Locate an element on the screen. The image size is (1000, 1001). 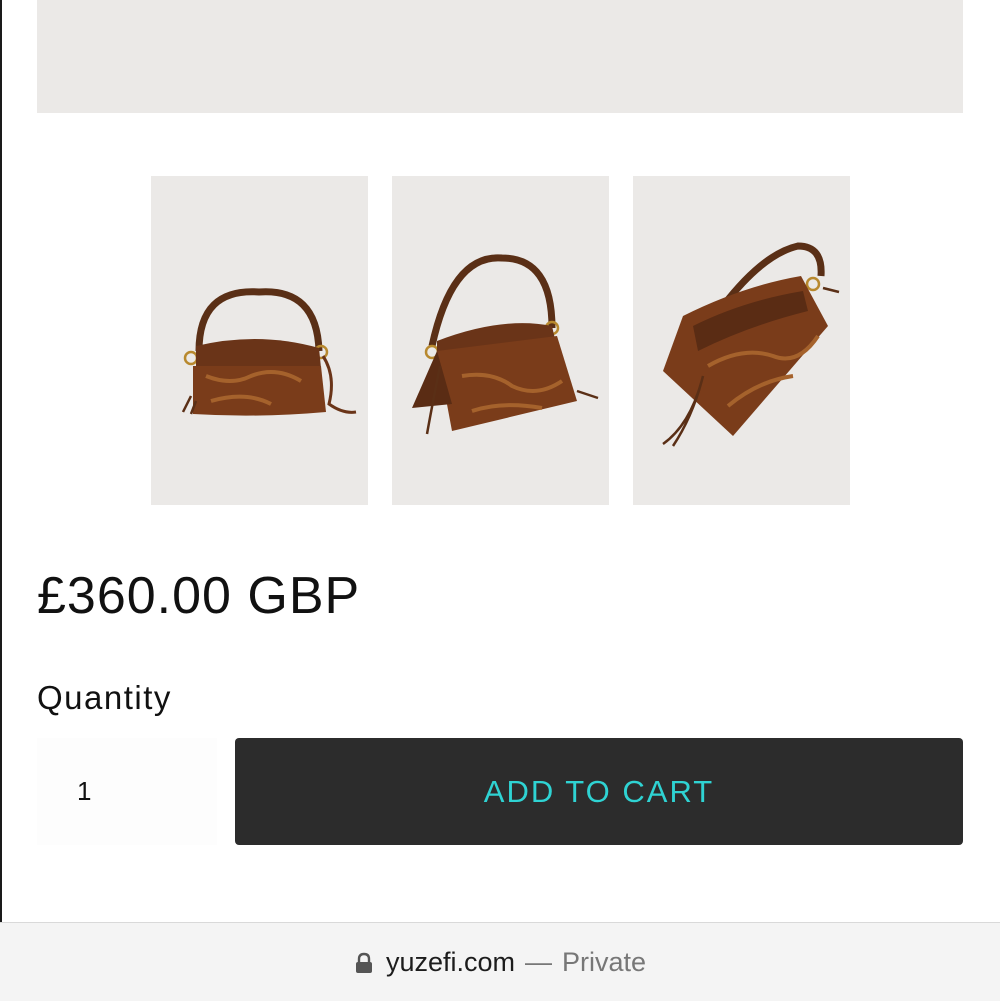
bag-side-image is located at coordinates (751, 344).